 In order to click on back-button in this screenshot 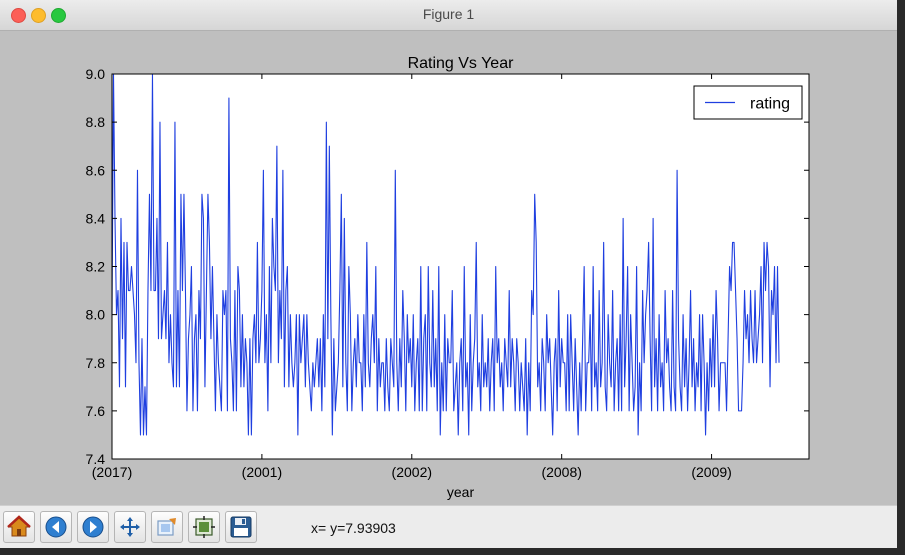, I will do `click(56, 527)`.